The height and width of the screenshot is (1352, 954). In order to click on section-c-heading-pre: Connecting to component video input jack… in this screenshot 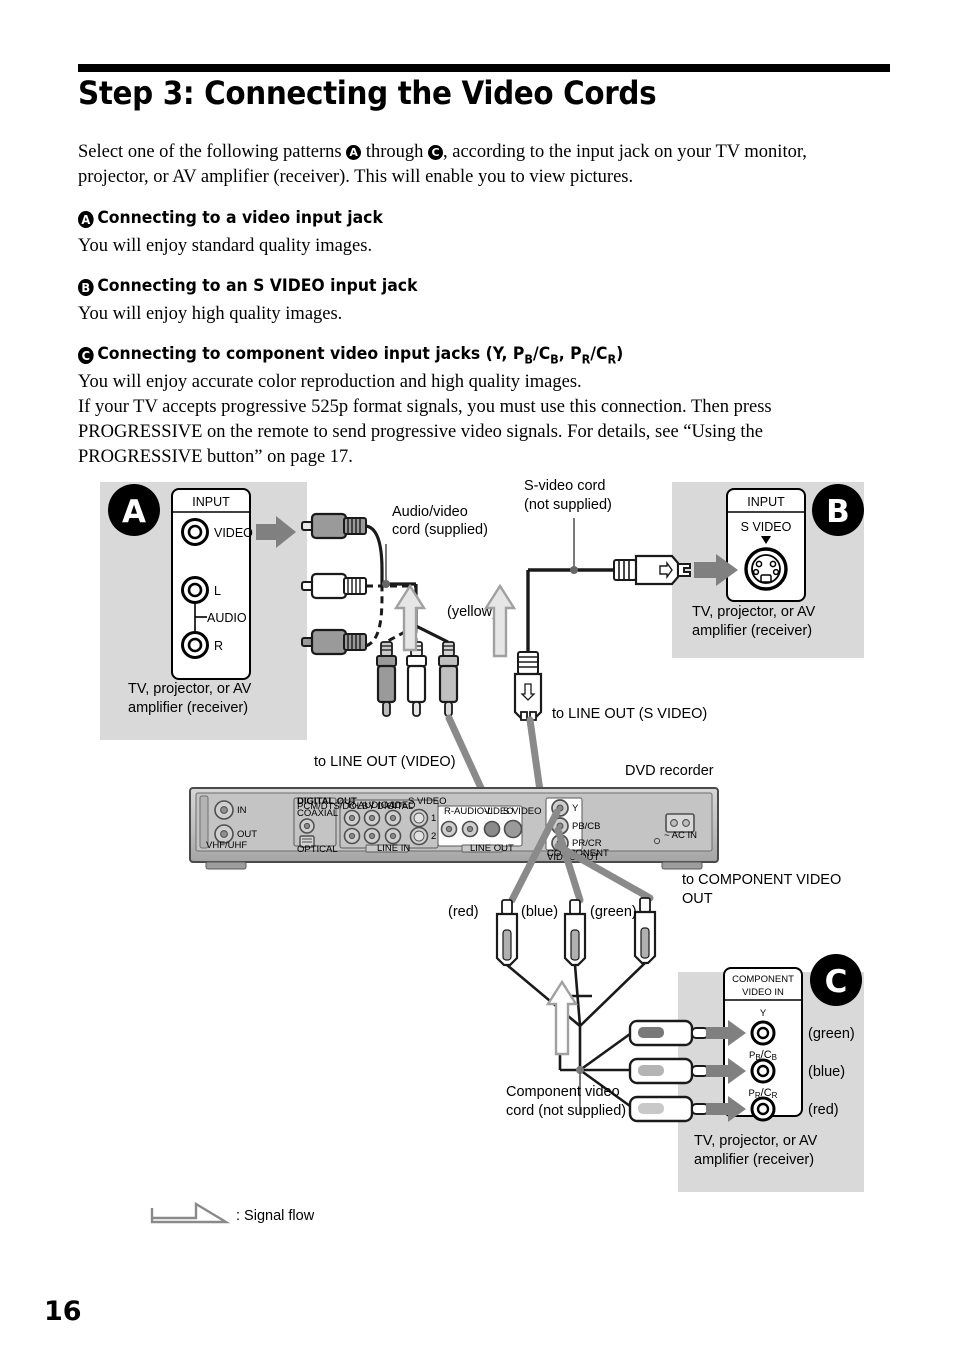, I will do `click(311, 354)`.